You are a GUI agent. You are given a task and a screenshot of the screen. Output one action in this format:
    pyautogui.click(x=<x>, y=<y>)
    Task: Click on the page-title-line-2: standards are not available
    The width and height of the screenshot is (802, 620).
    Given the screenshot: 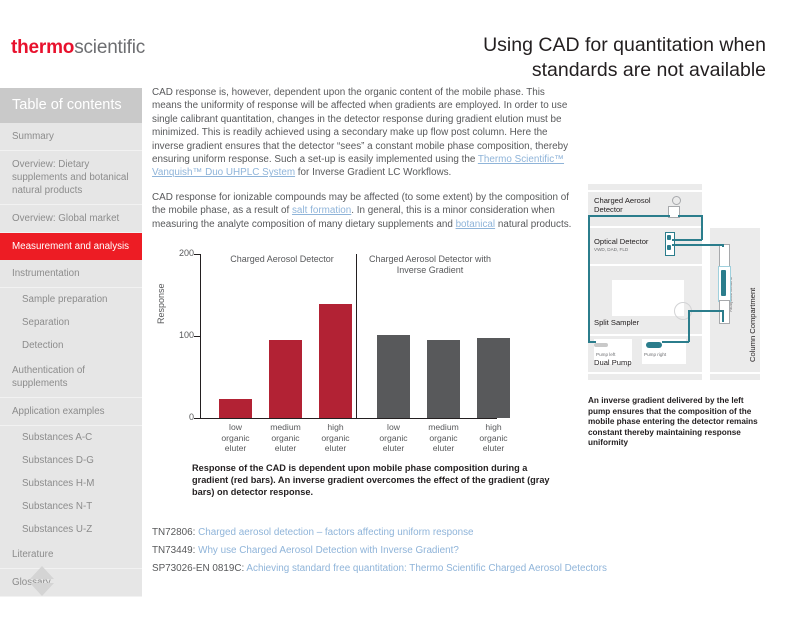 What is the action you would take?
    pyautogui.click(x=648, y=70)
    